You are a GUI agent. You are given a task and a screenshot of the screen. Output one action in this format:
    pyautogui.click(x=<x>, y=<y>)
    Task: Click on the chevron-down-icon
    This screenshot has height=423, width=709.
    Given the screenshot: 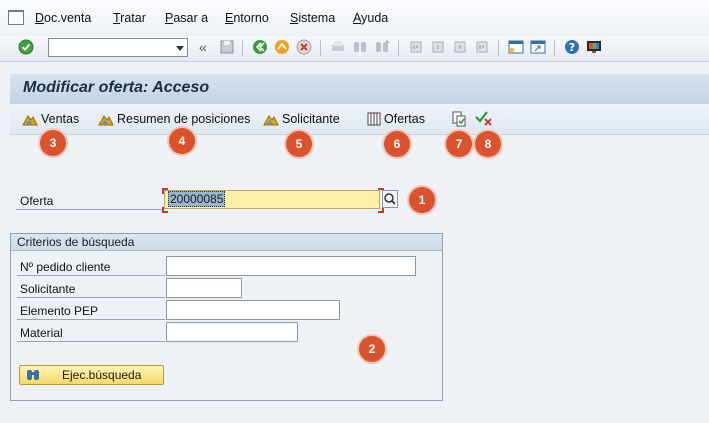 What is the action you would take?
    pyautogui.click(x=180, y=48)
    